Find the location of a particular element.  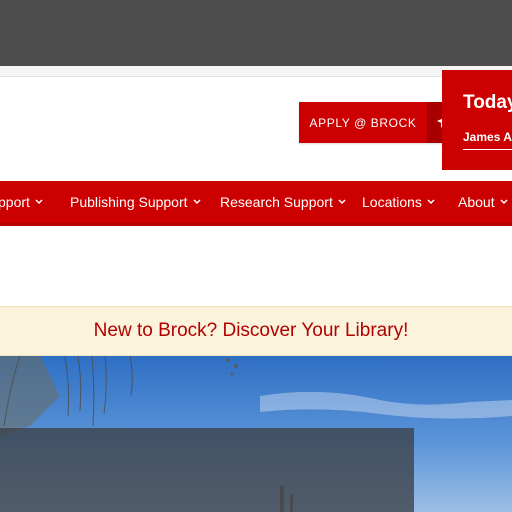

nav-item-locations: Locations is located at coordinates (398, 202).